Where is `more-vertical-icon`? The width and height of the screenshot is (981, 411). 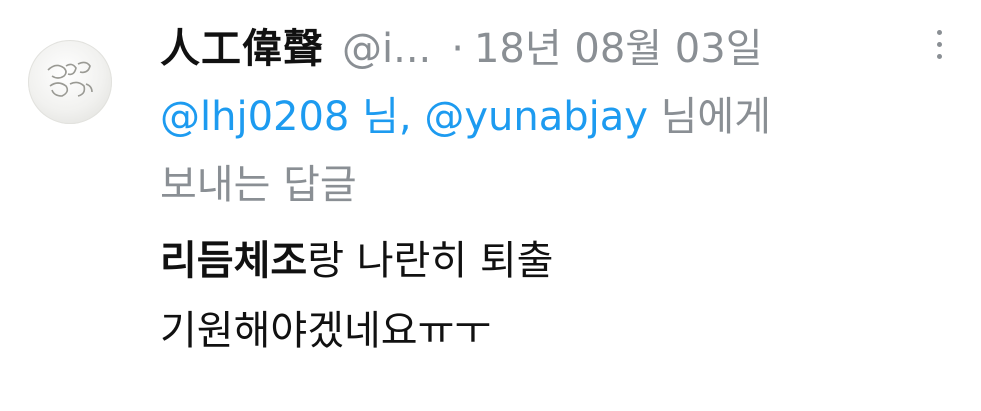 more-vertical-icon is located at coordinates (939, 45).